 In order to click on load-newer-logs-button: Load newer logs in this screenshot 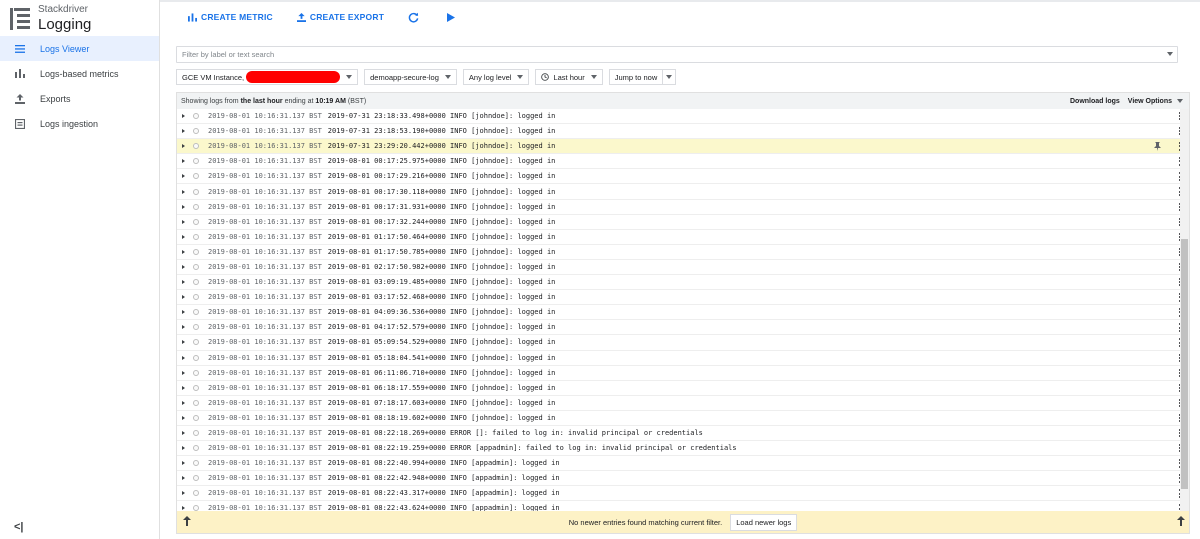, I will do `click(764, 522)`.